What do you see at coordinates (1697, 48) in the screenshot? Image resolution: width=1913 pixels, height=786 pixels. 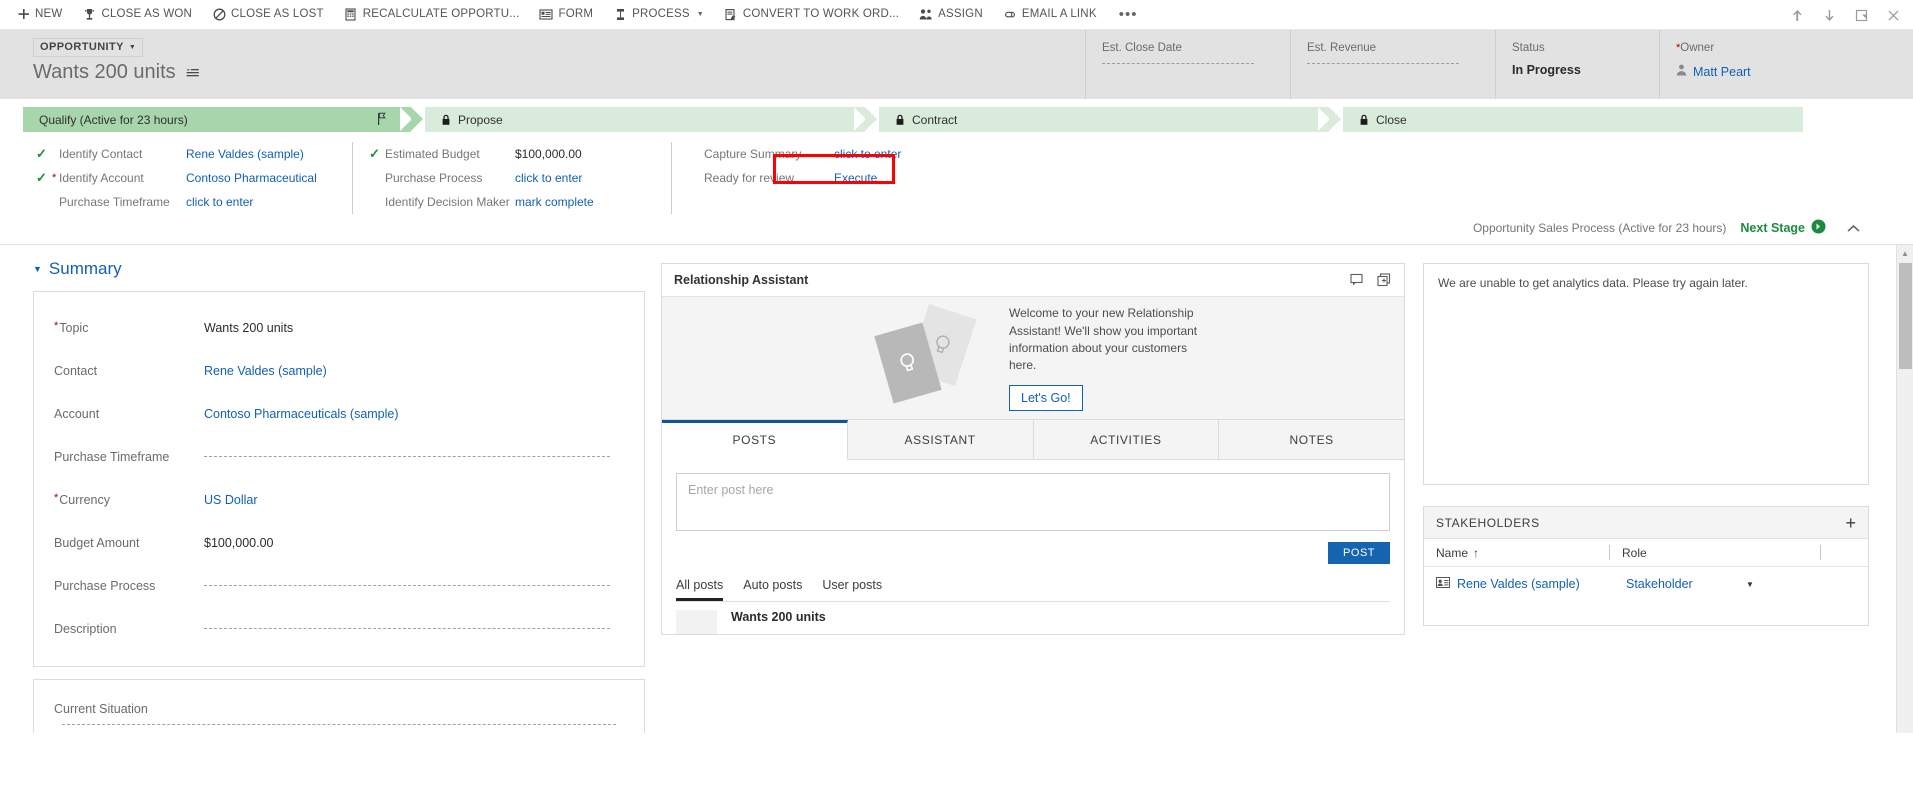 I see `header-field-label-text: Owner` at bounding box center [1697, 48].